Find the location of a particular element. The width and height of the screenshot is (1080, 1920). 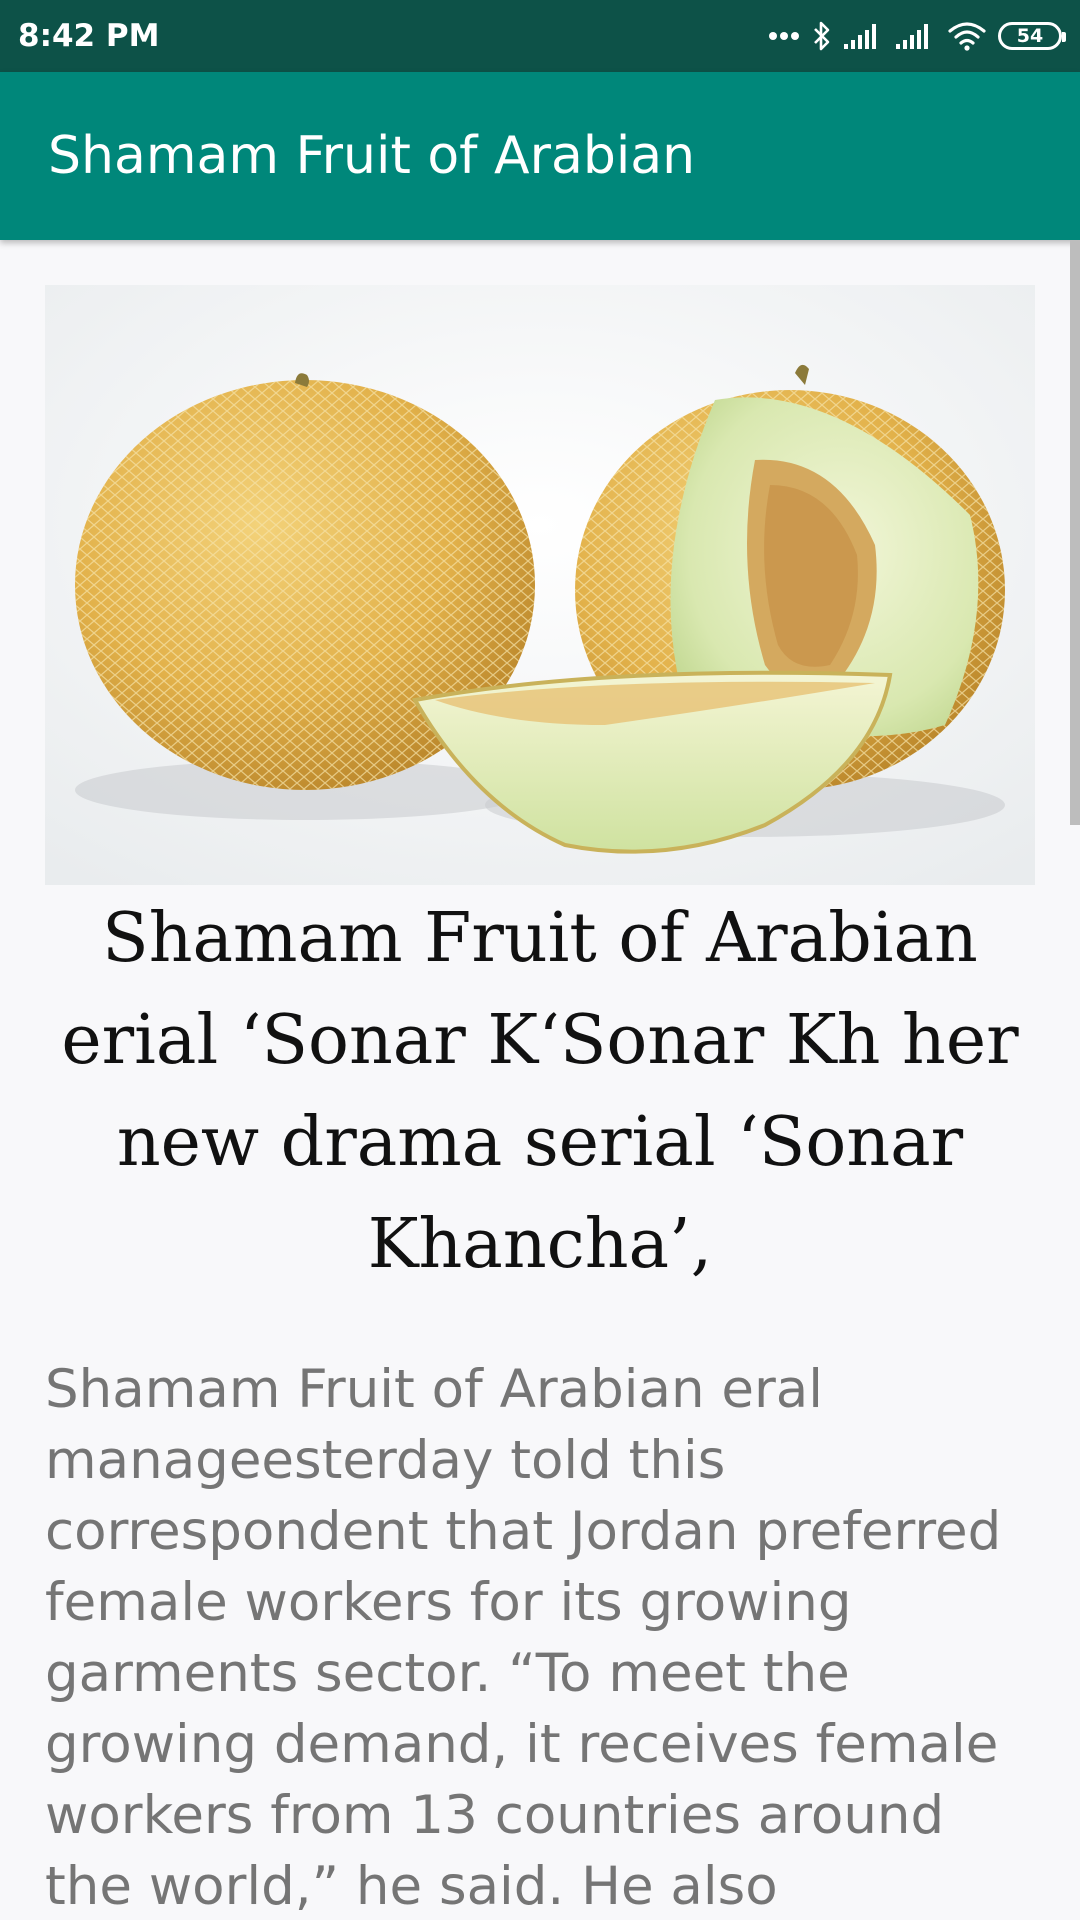

battery-icon: 54 is located at coordinates (1032, 36).